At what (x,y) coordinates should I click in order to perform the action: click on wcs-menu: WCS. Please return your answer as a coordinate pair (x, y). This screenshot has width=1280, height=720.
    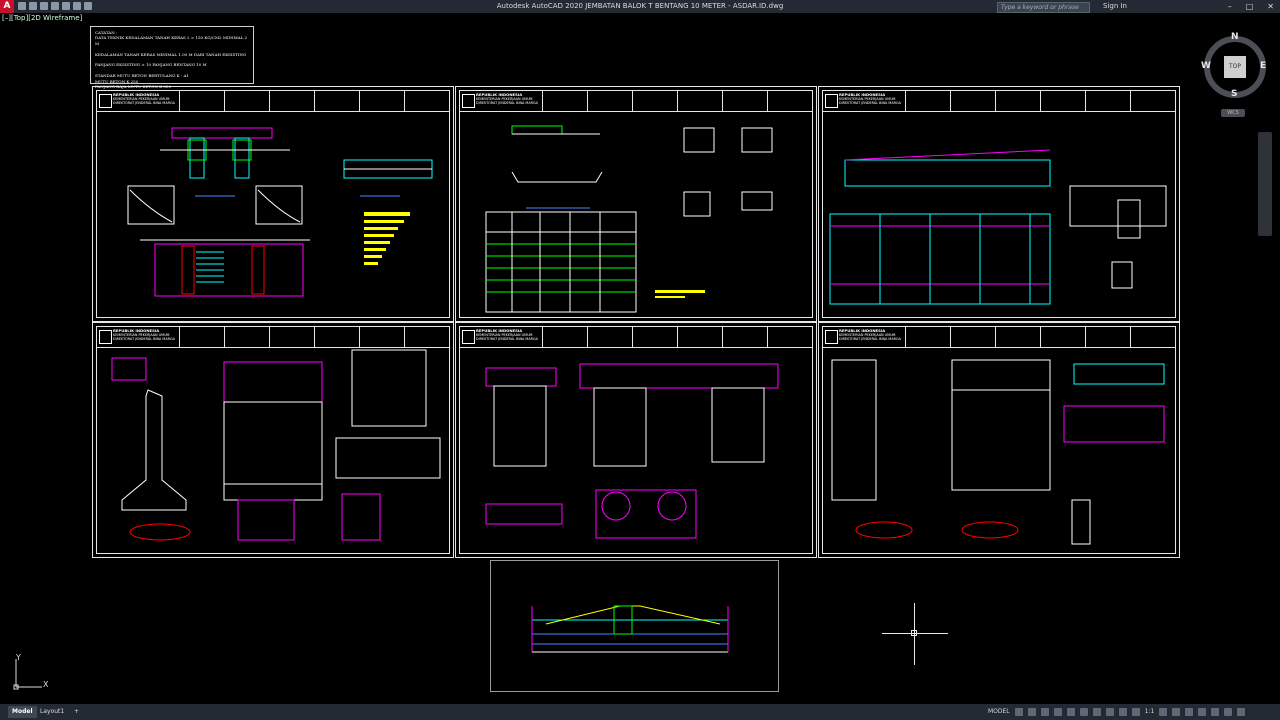
    Looking at the image, I should click on (1233, 113).